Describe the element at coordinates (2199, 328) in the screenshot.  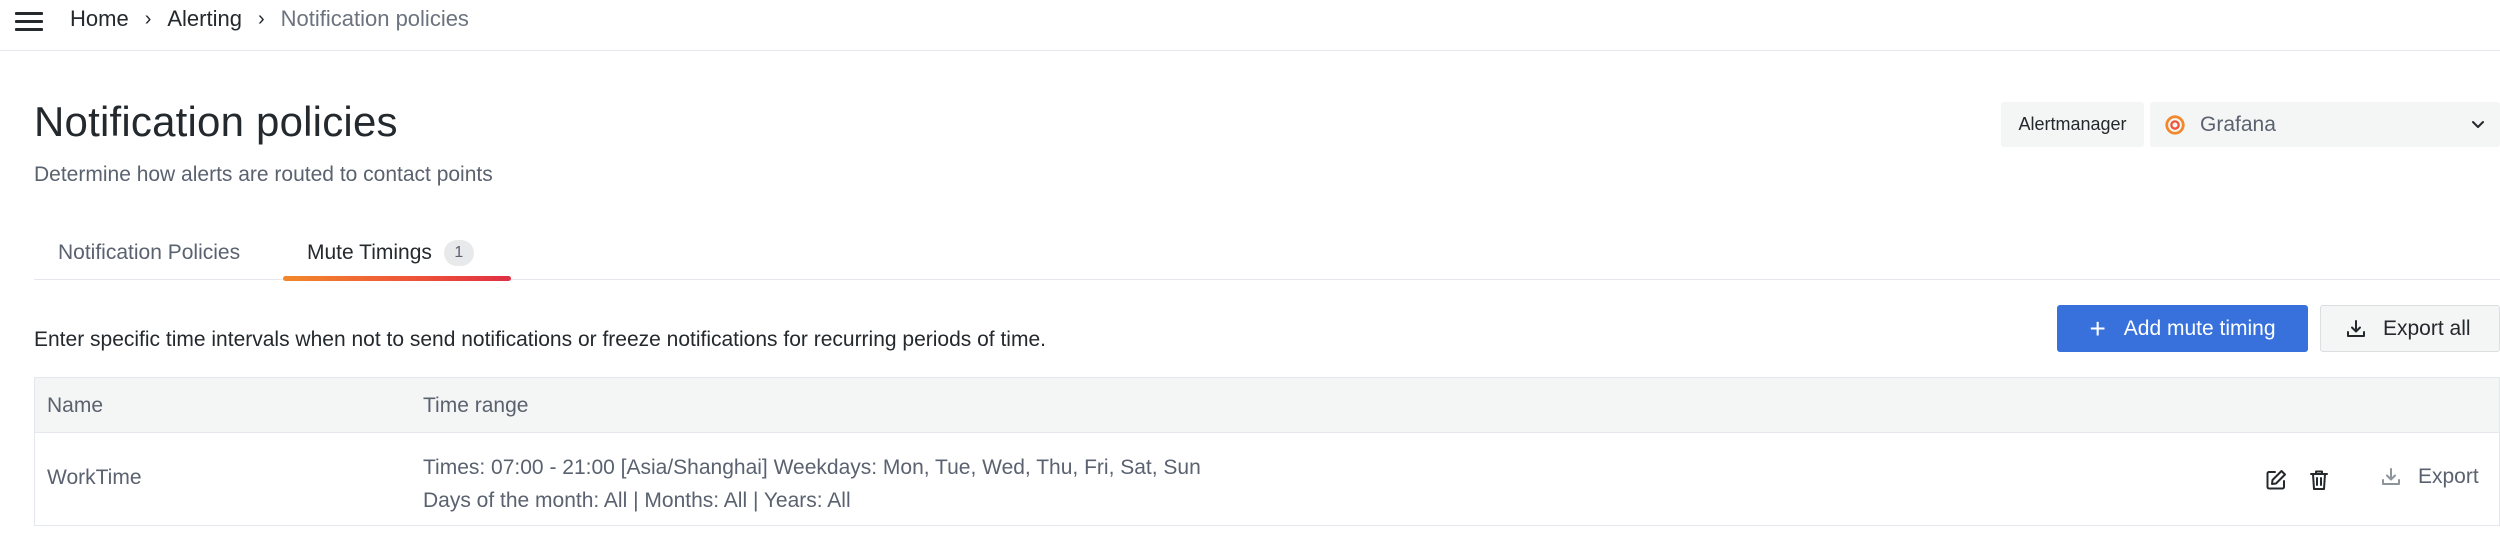
I see `add-mute-timing-label: Add mute timing` at that location.